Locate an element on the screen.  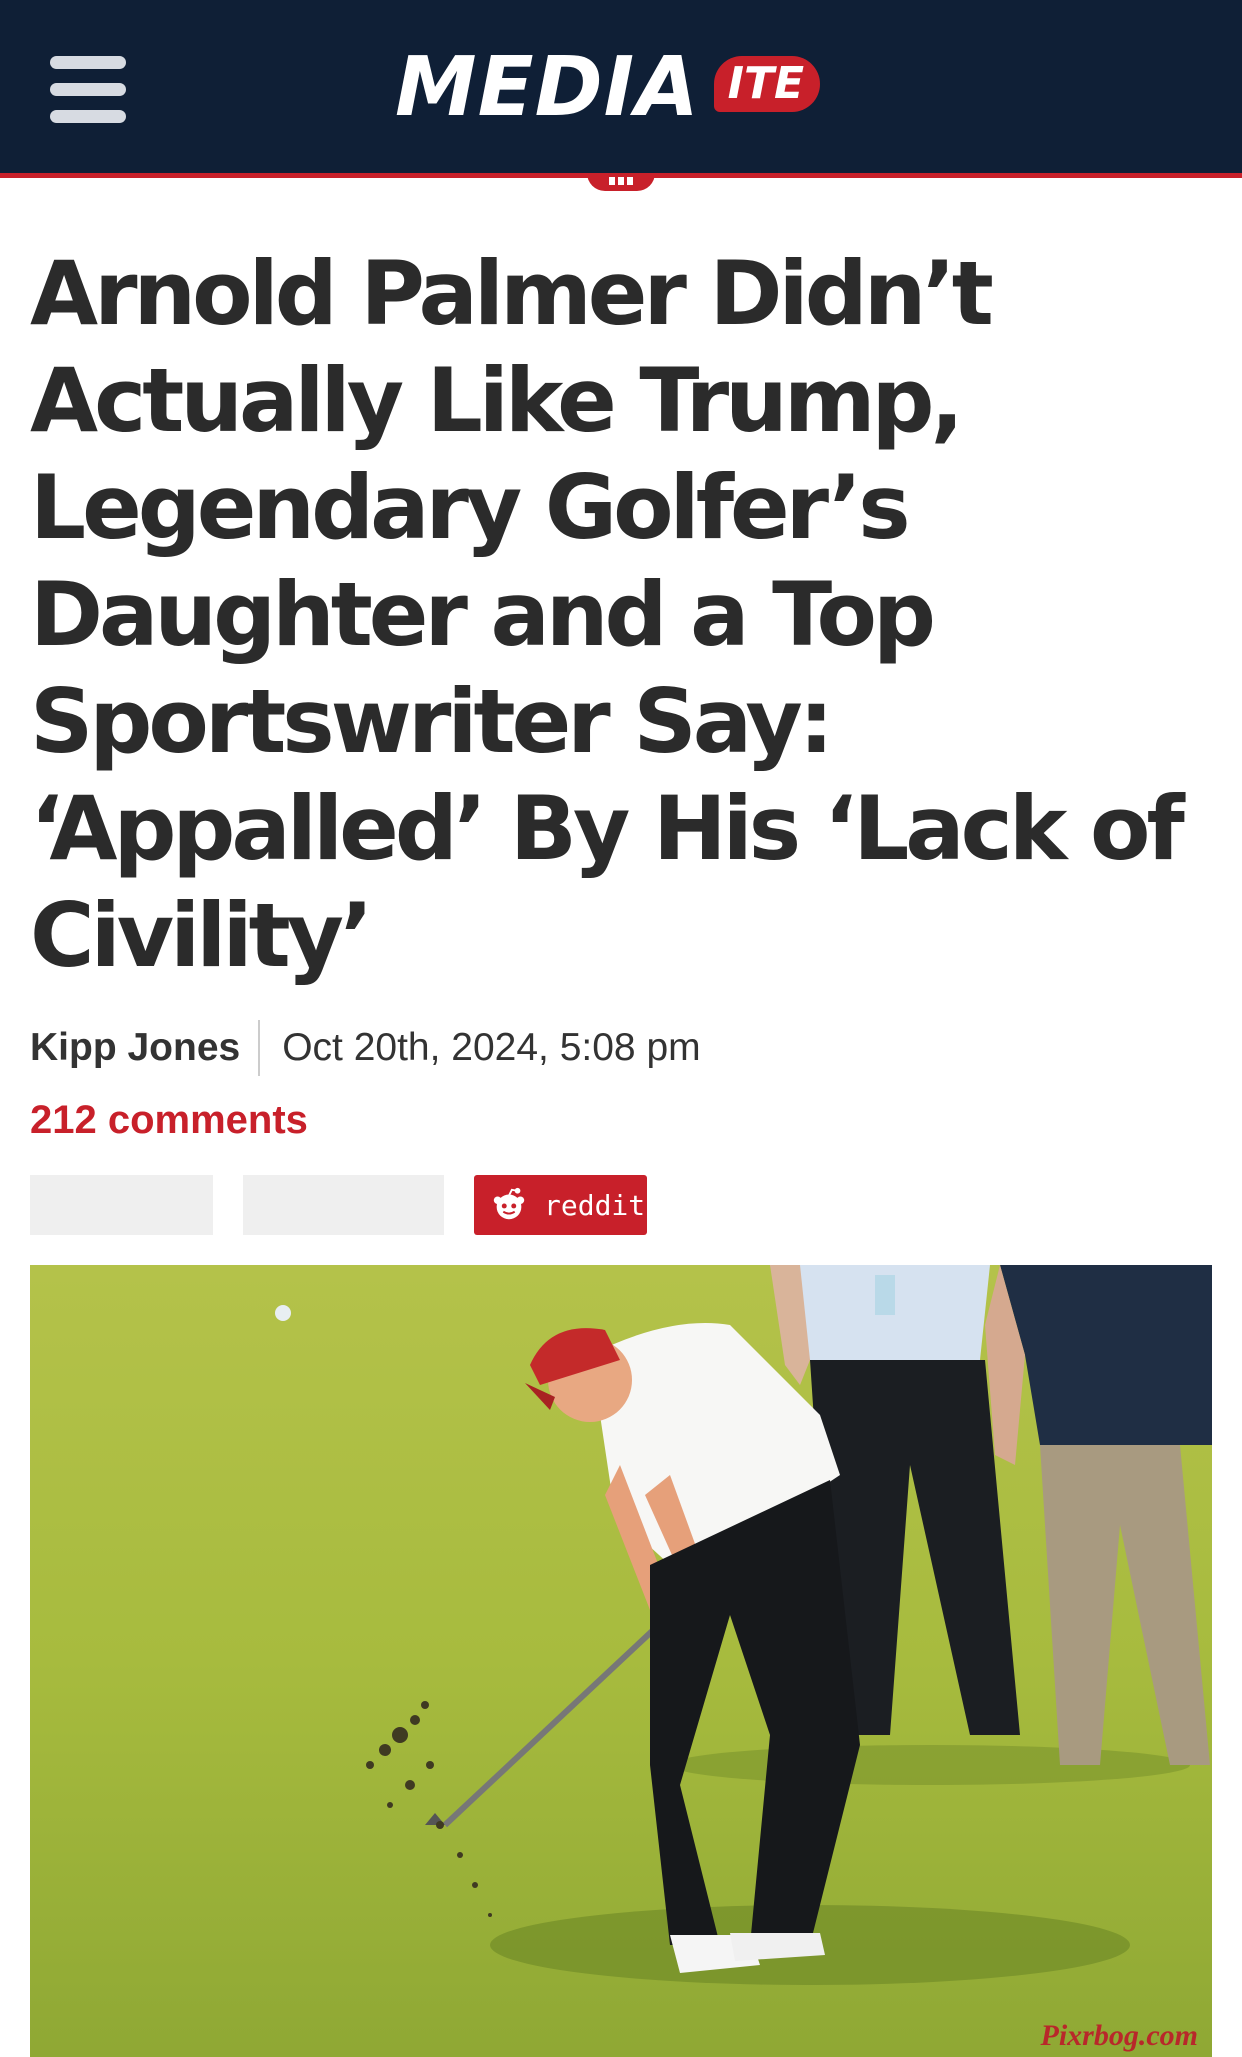
author-link: Kipp Jones is located at coordinates (135, 1048).